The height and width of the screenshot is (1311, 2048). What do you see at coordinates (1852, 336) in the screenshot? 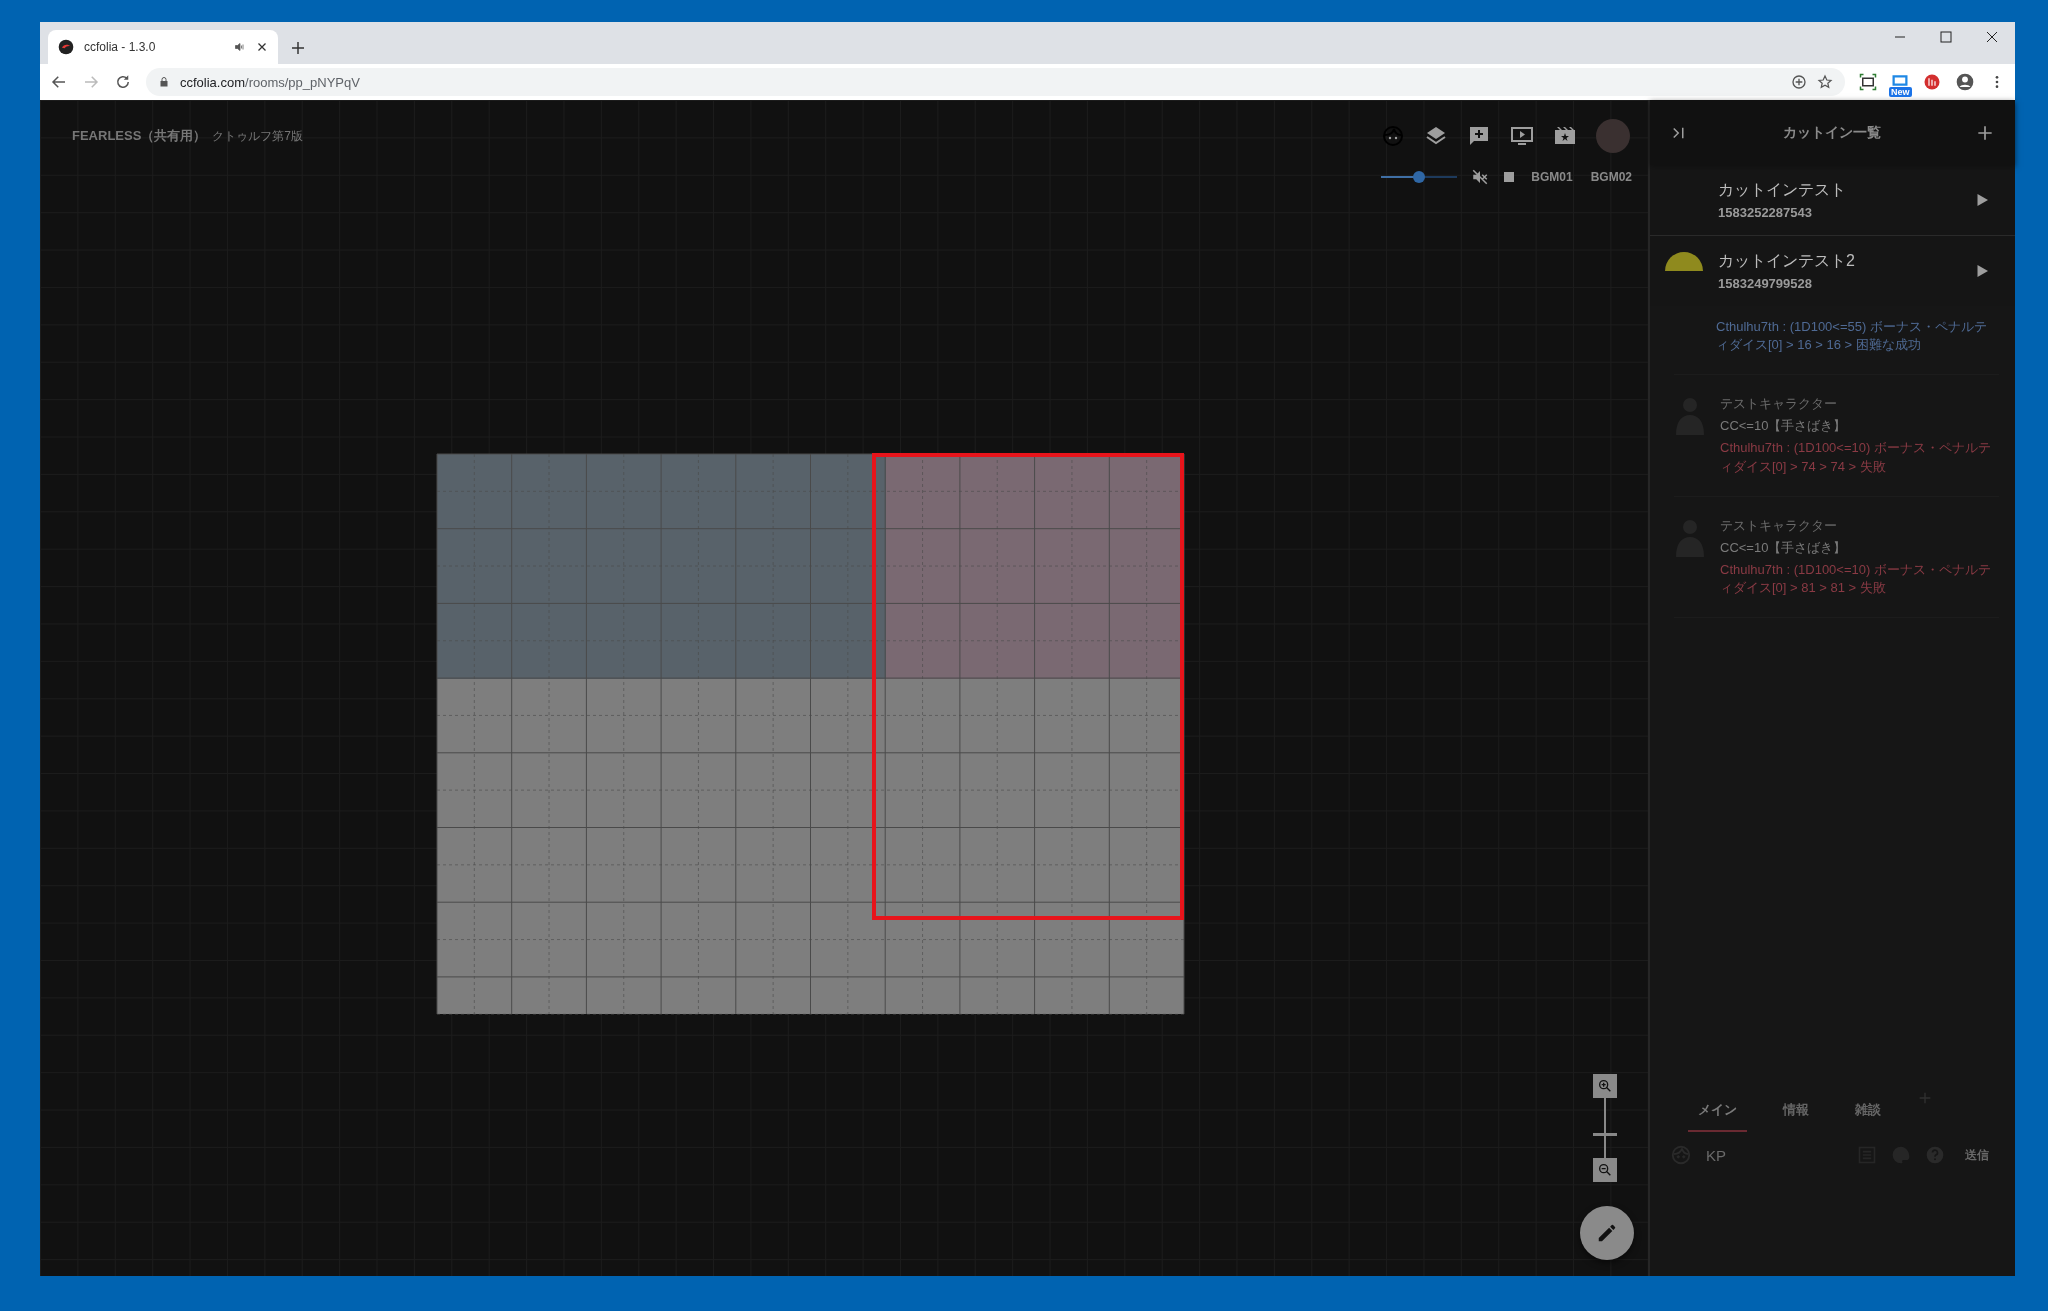
I see `dice-result: Cthulhu7th : (1D100<=55) ボーナス・ペナルティダイス[0] > 16 > 16 > 困難な成功` at bounding box center [1852, 336].